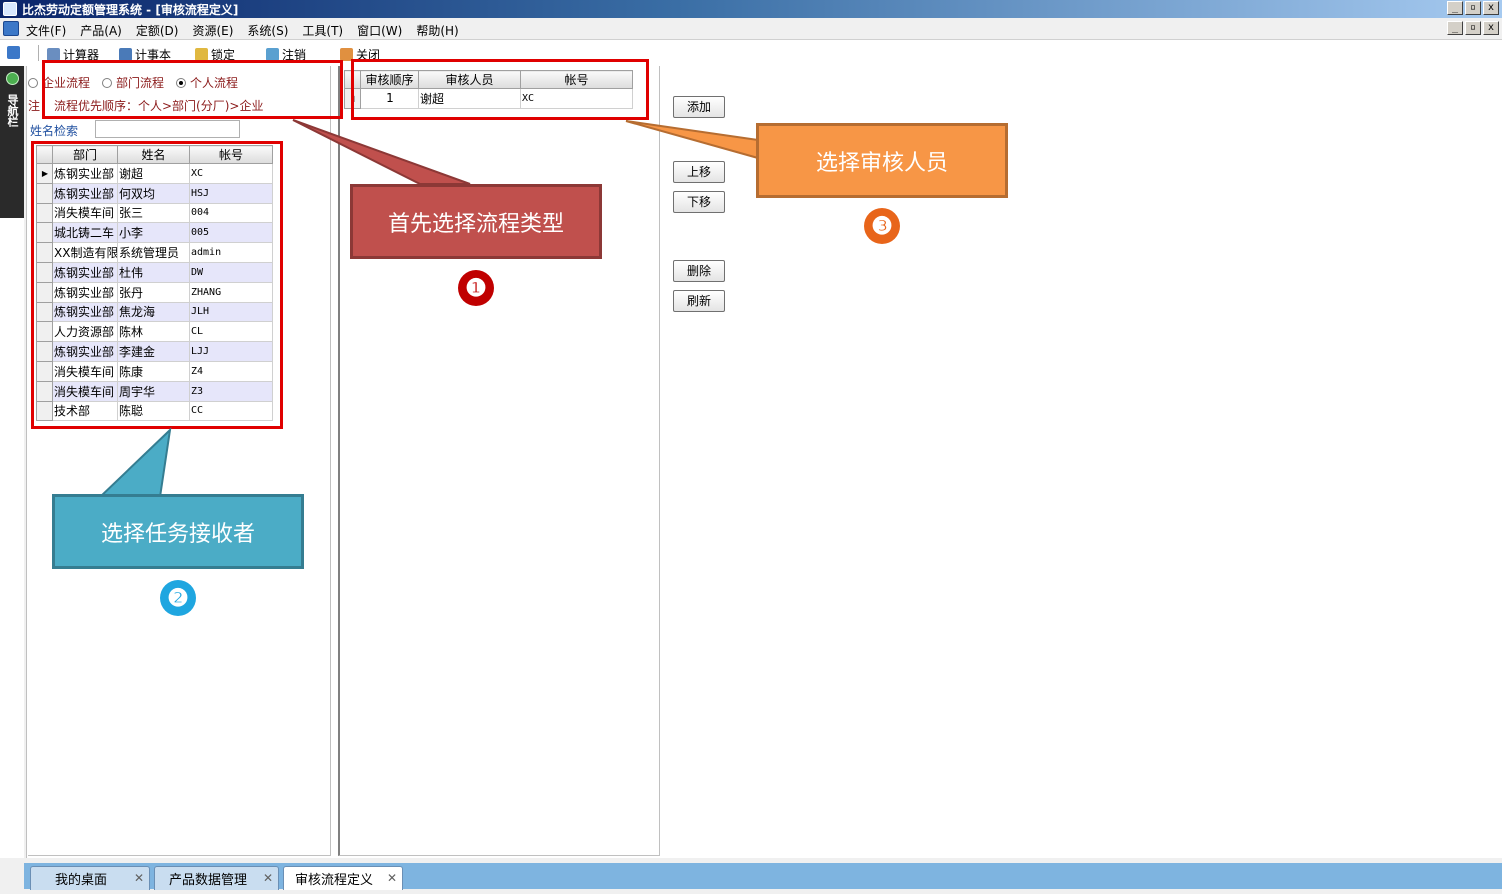 The image size is (1502, 894). I want to click on name-search-input, so click(167, 129).